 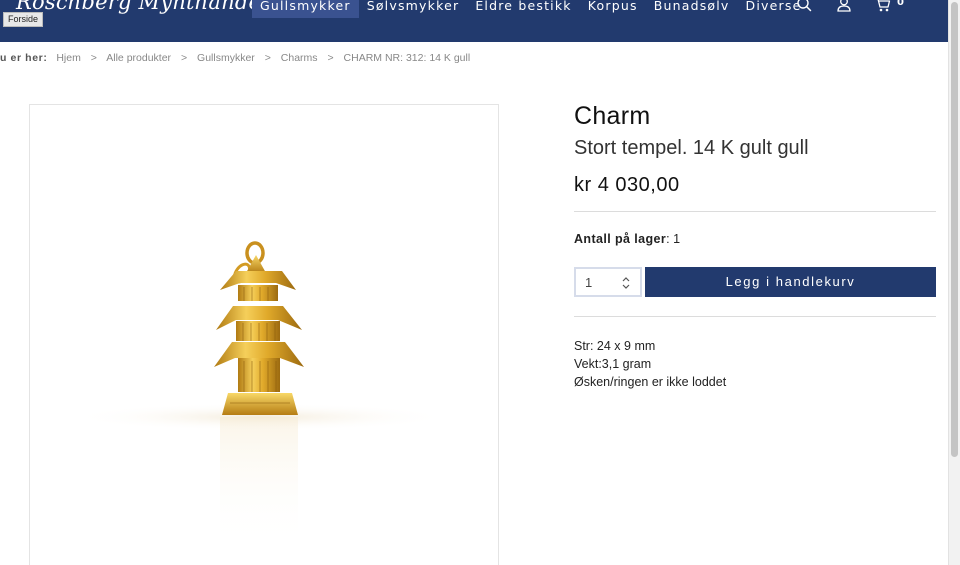 I want to click on quantity-value: 1, so click(x=588, y=282).